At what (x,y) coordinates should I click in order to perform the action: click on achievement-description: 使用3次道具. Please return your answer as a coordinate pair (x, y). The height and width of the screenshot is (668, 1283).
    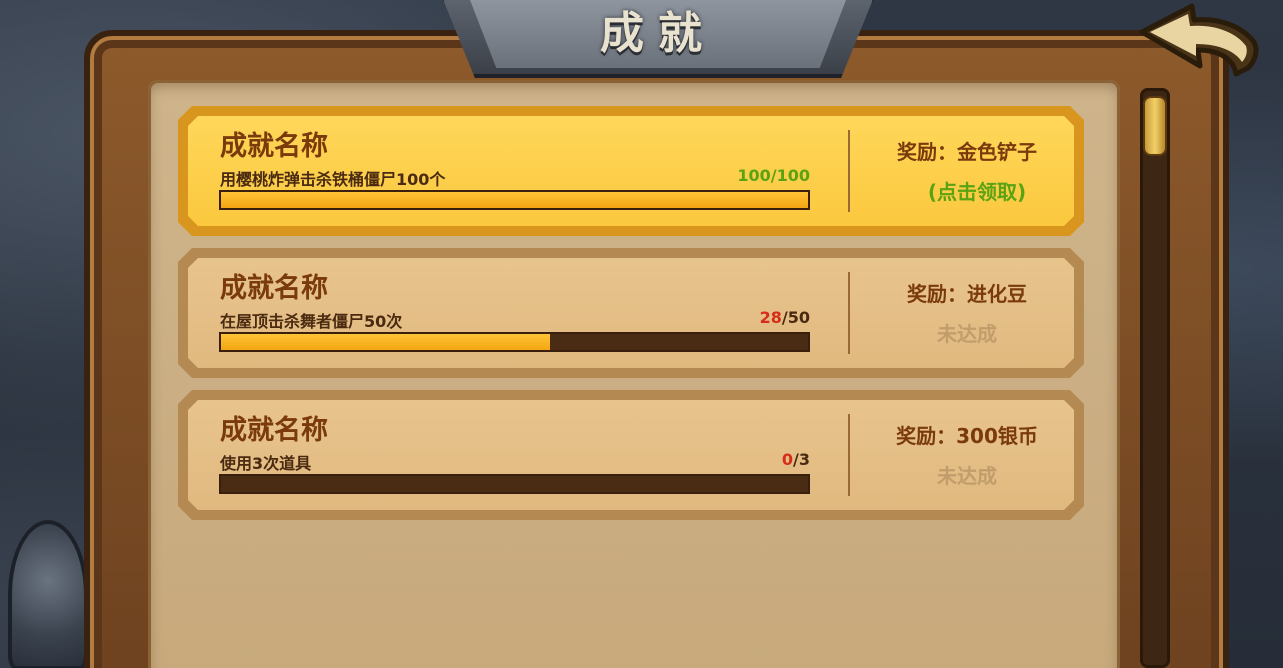
    Looking at the image, I should click on (266, 463).